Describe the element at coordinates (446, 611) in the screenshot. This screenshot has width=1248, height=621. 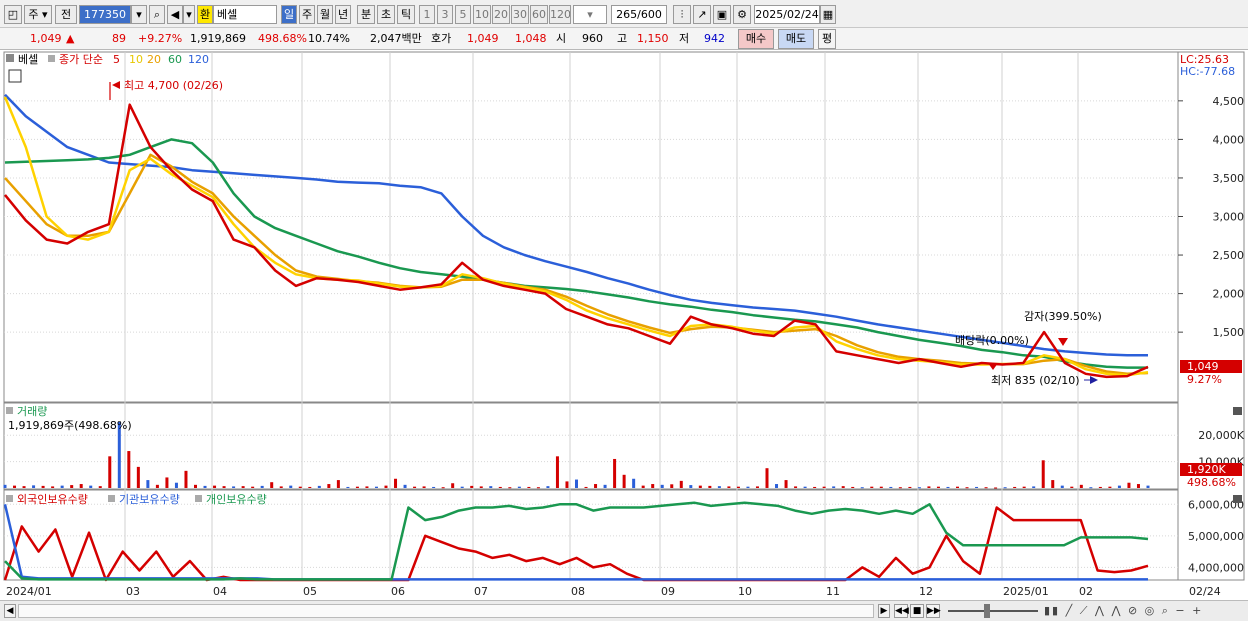
I see `horizontal-scrollbar` at that location.